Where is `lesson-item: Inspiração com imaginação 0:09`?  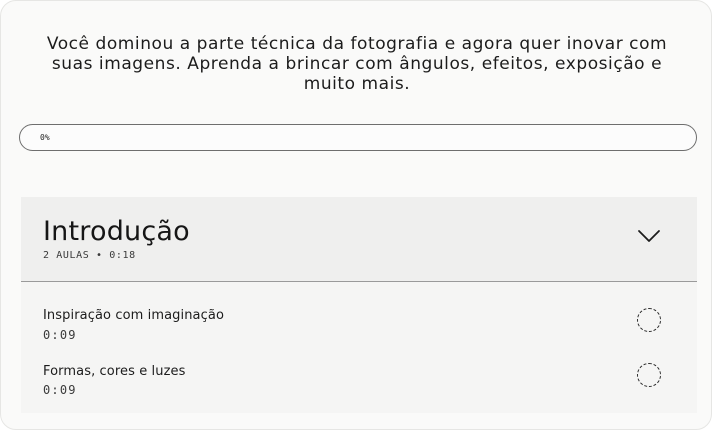 lesson-item: Inspiração com imaginação 0:09 is located at coordinates (359, 326).